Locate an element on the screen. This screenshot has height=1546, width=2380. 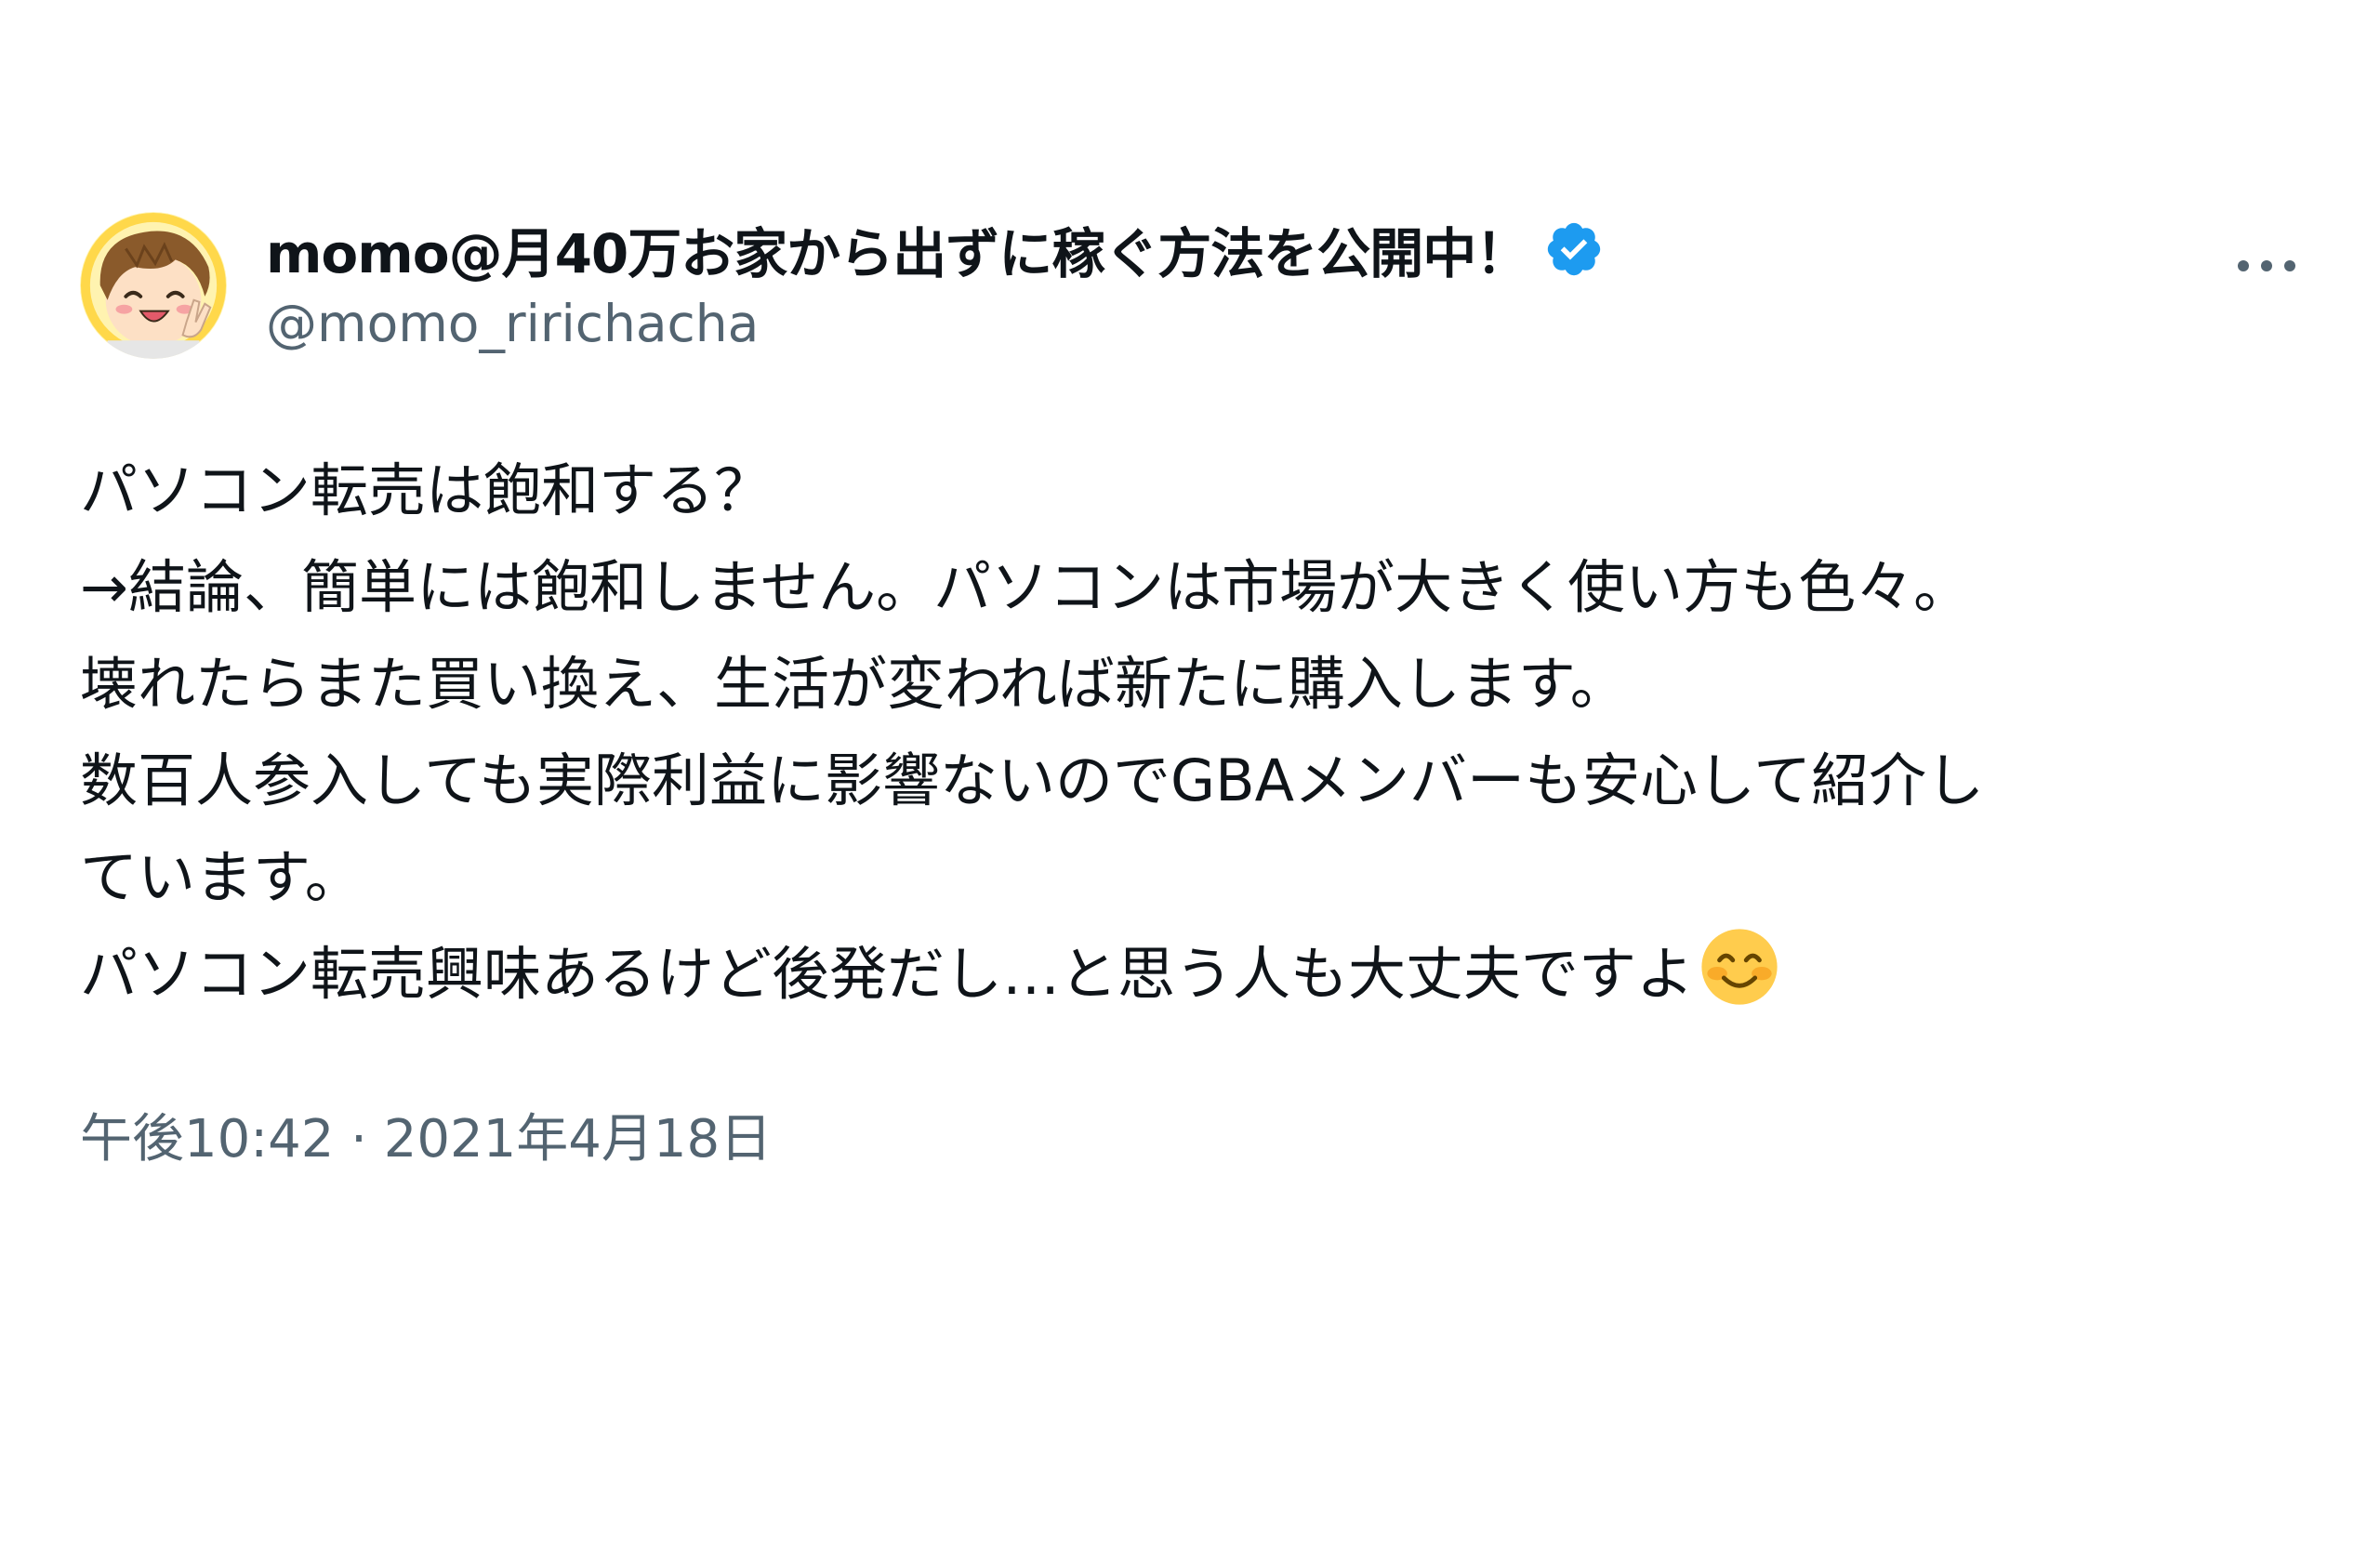
timestamp-link: 午後10:42 · 2021年4月18日 is located at coordinates (426, 1139).